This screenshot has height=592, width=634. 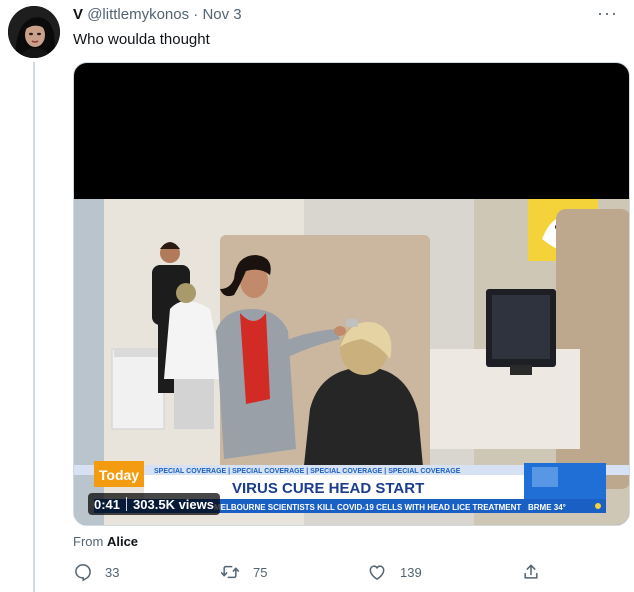 I want to click on avatar-image, so click(x=34, y=32).